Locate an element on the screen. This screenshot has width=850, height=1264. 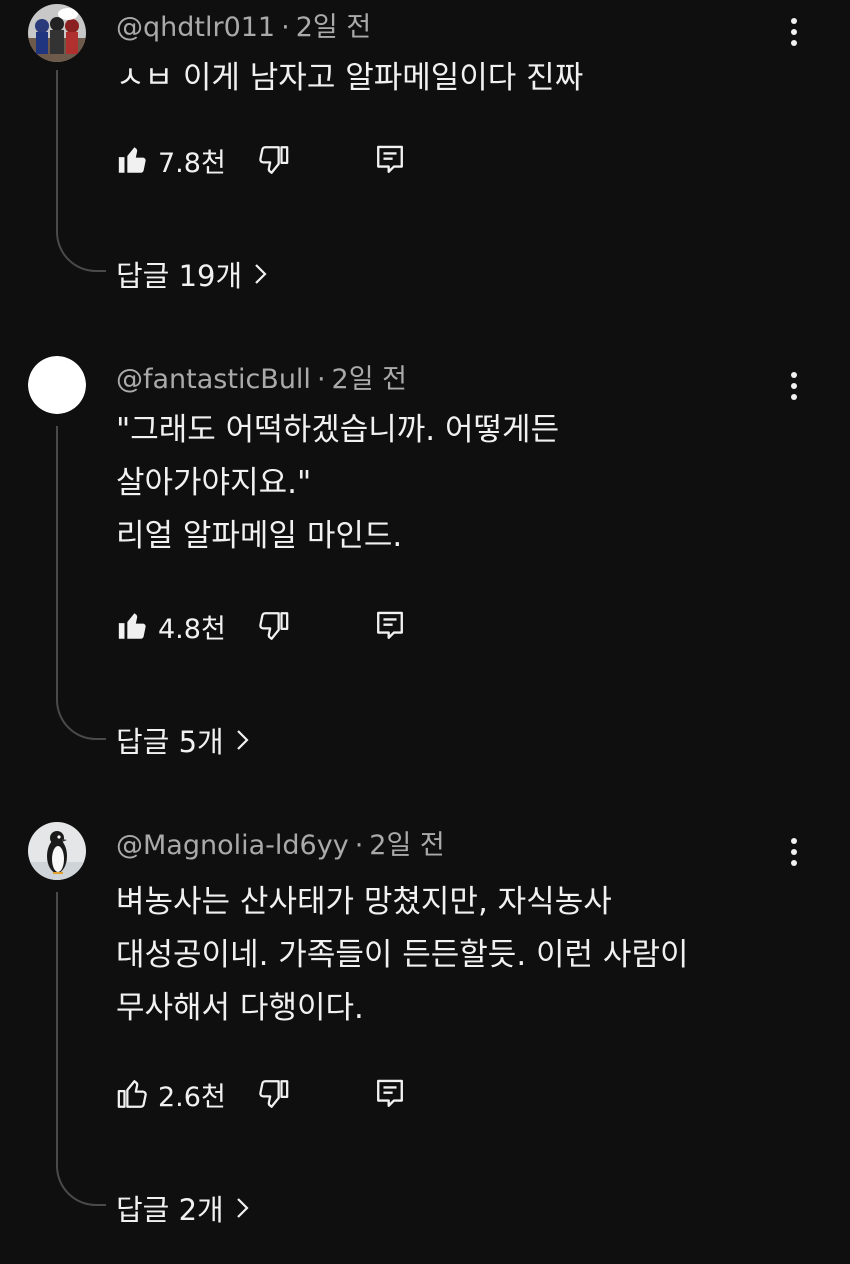
comment-line: "그래도 어떡하겠습니까. 어떻게든 is located at coordinates (338, 430).